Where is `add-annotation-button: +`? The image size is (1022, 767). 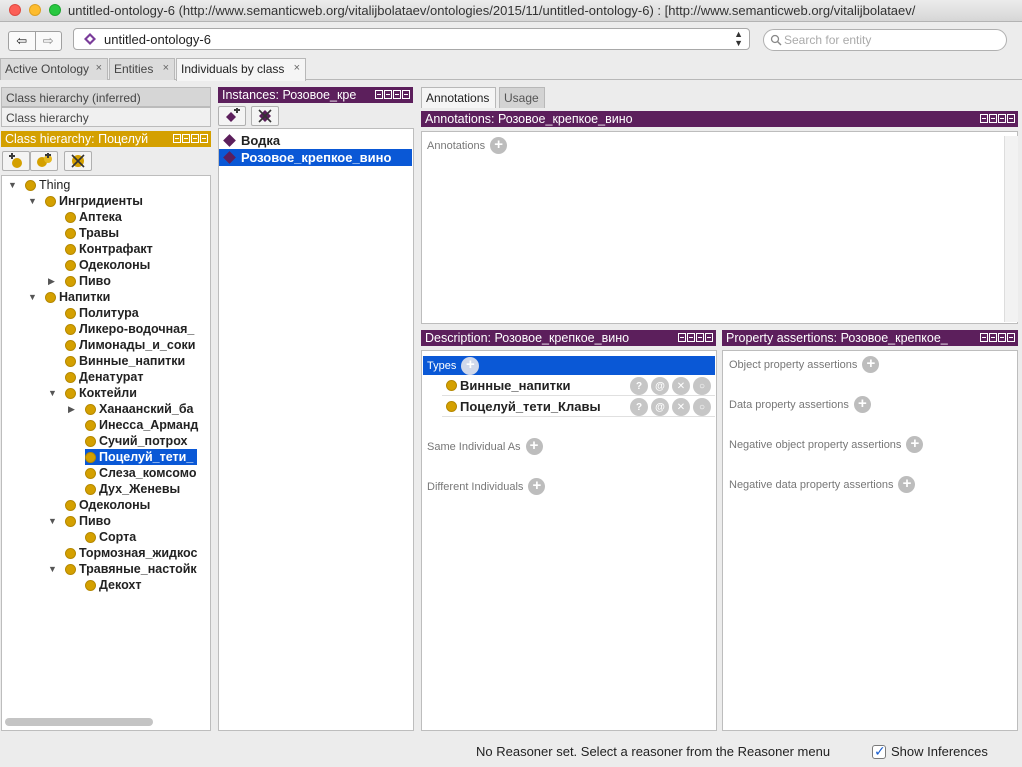 add-annotation-button: + is located at coordinates (499, 145).